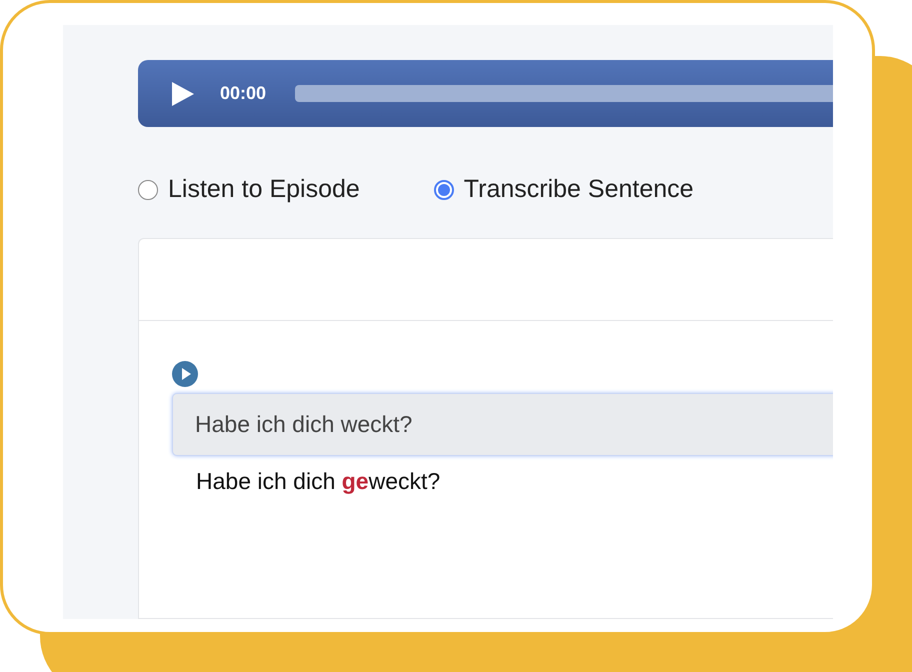  What do you see at coordinates (249, 189) in the screenshot?
I see `mode-radio: Listen to Episode` at bounding box center [249, 189].